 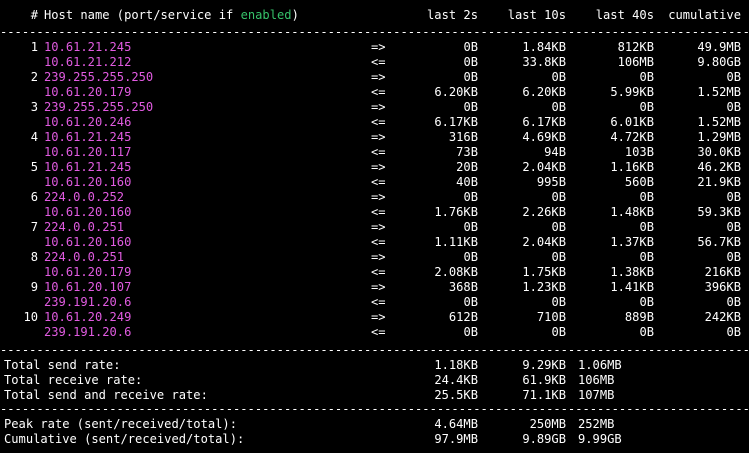 I want to click on rate-last-10s: 1.23KB, so click(x=544, y=287).